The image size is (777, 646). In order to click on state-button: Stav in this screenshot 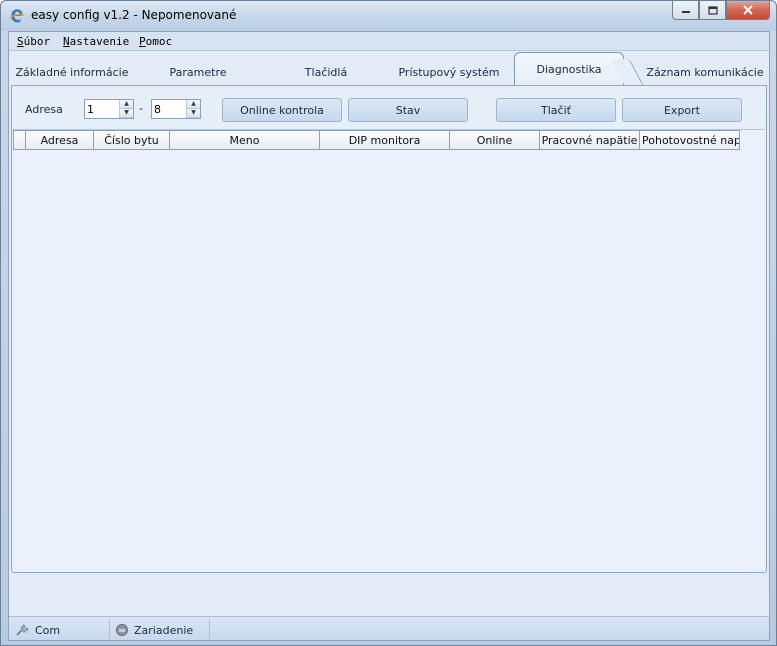, I will do `click(408, 110)`.